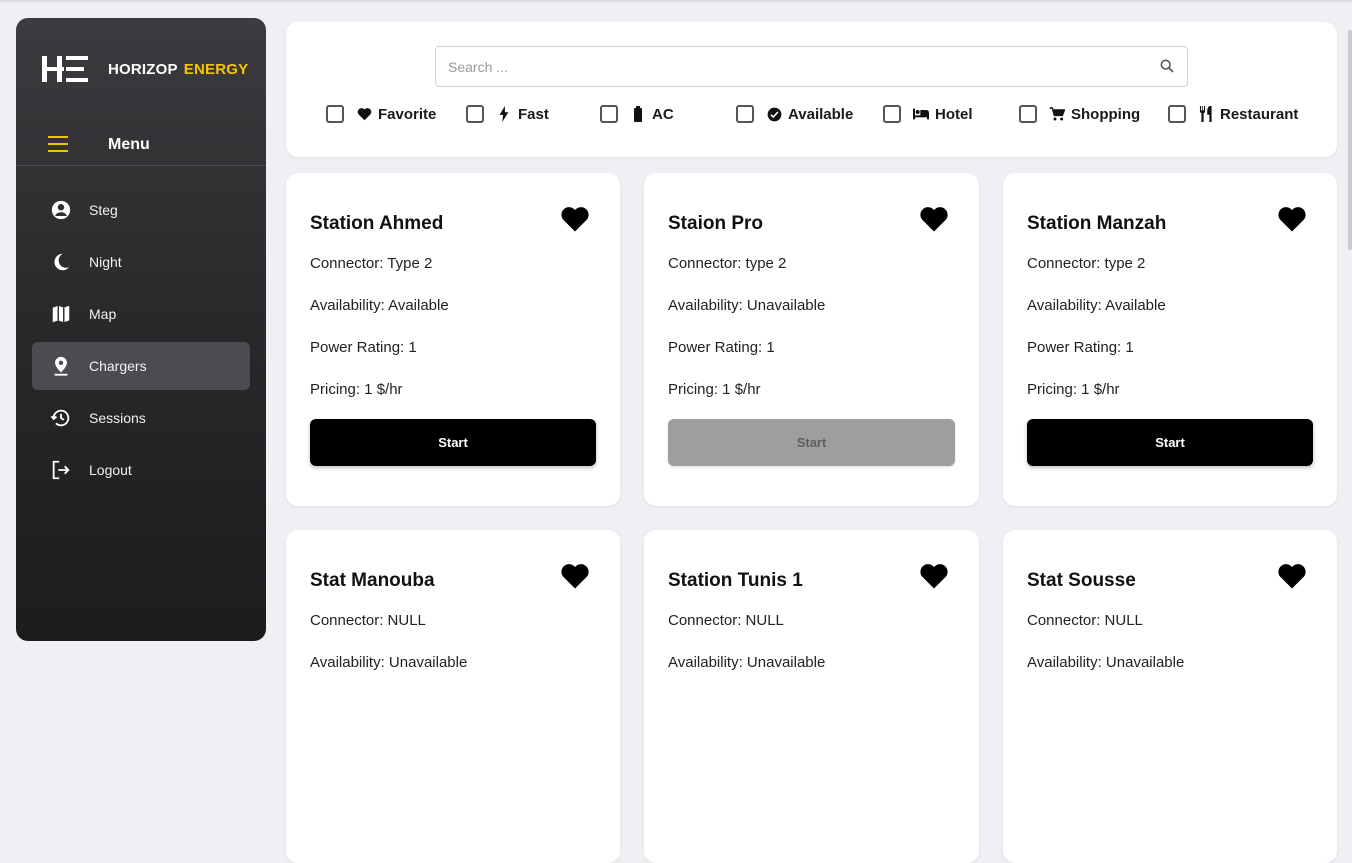 The width and height of the screenshot is (1352, 863). Describe the element at coordinates (504, 114) in the screenshot. I see `bolt-icon` at that location.